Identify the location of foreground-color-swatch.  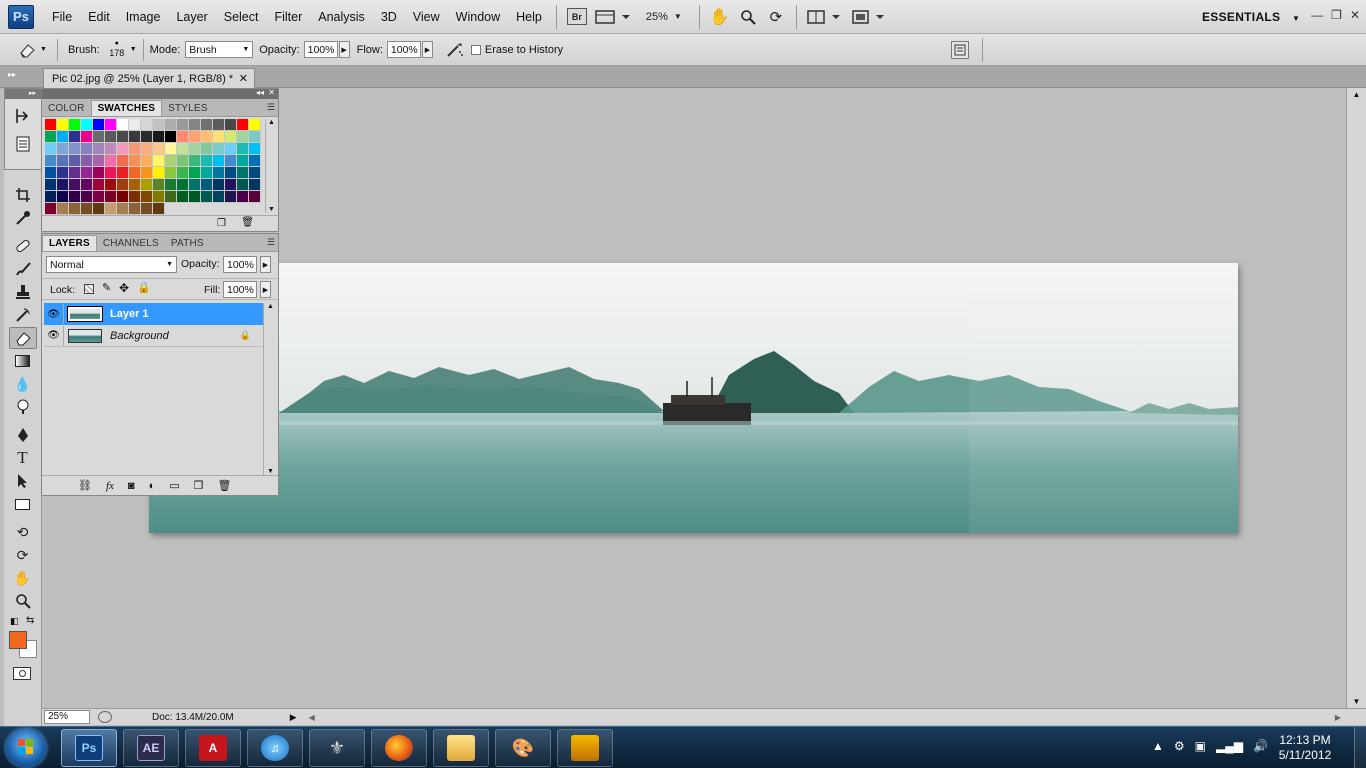
(18, 640).